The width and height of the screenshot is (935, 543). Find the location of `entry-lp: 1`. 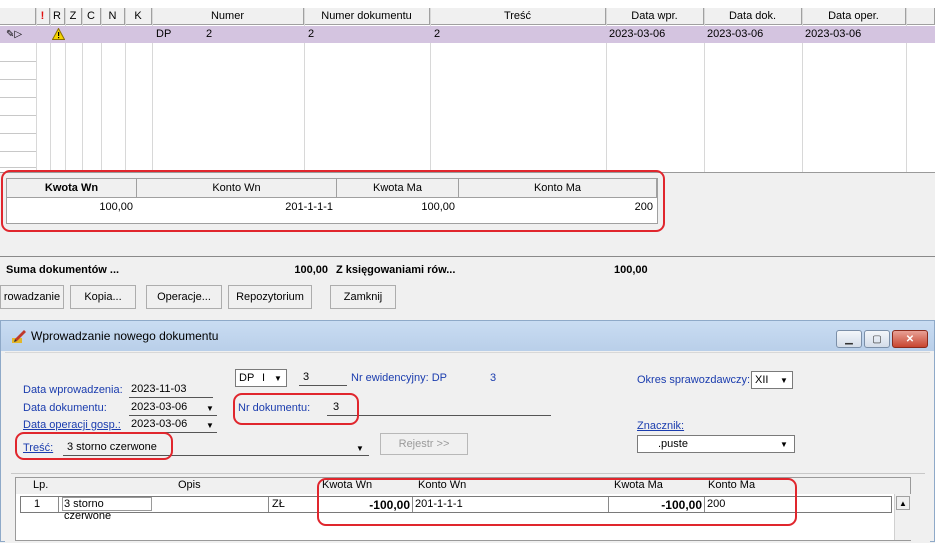

entry-lp: 1 is located at coordinates (37, 504).